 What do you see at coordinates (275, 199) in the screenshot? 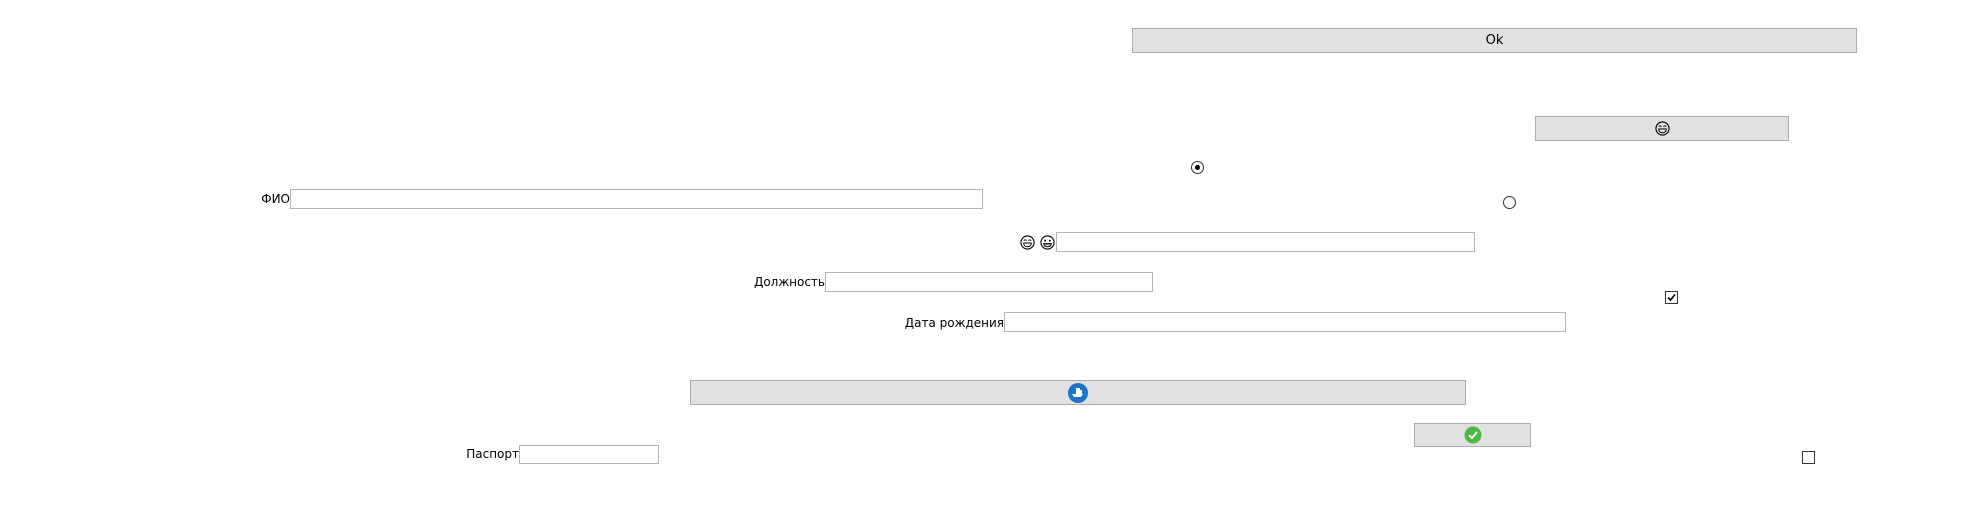
I see `fio-label: ФИО` at bounding box center [275, 199].